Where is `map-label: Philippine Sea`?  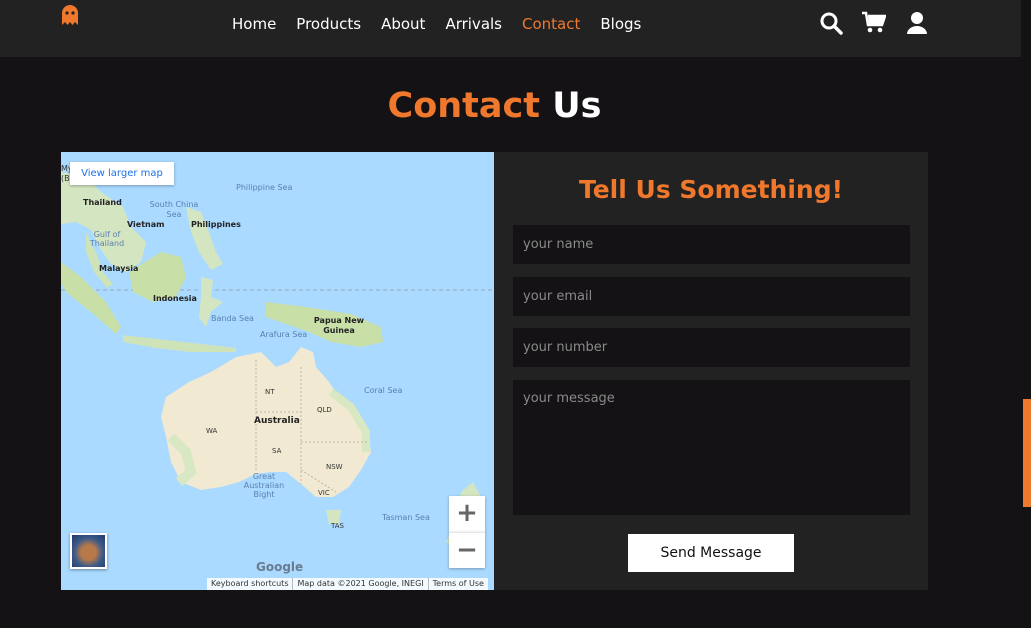 map-label: Philippine Sea is located at coordinates (264, 187).